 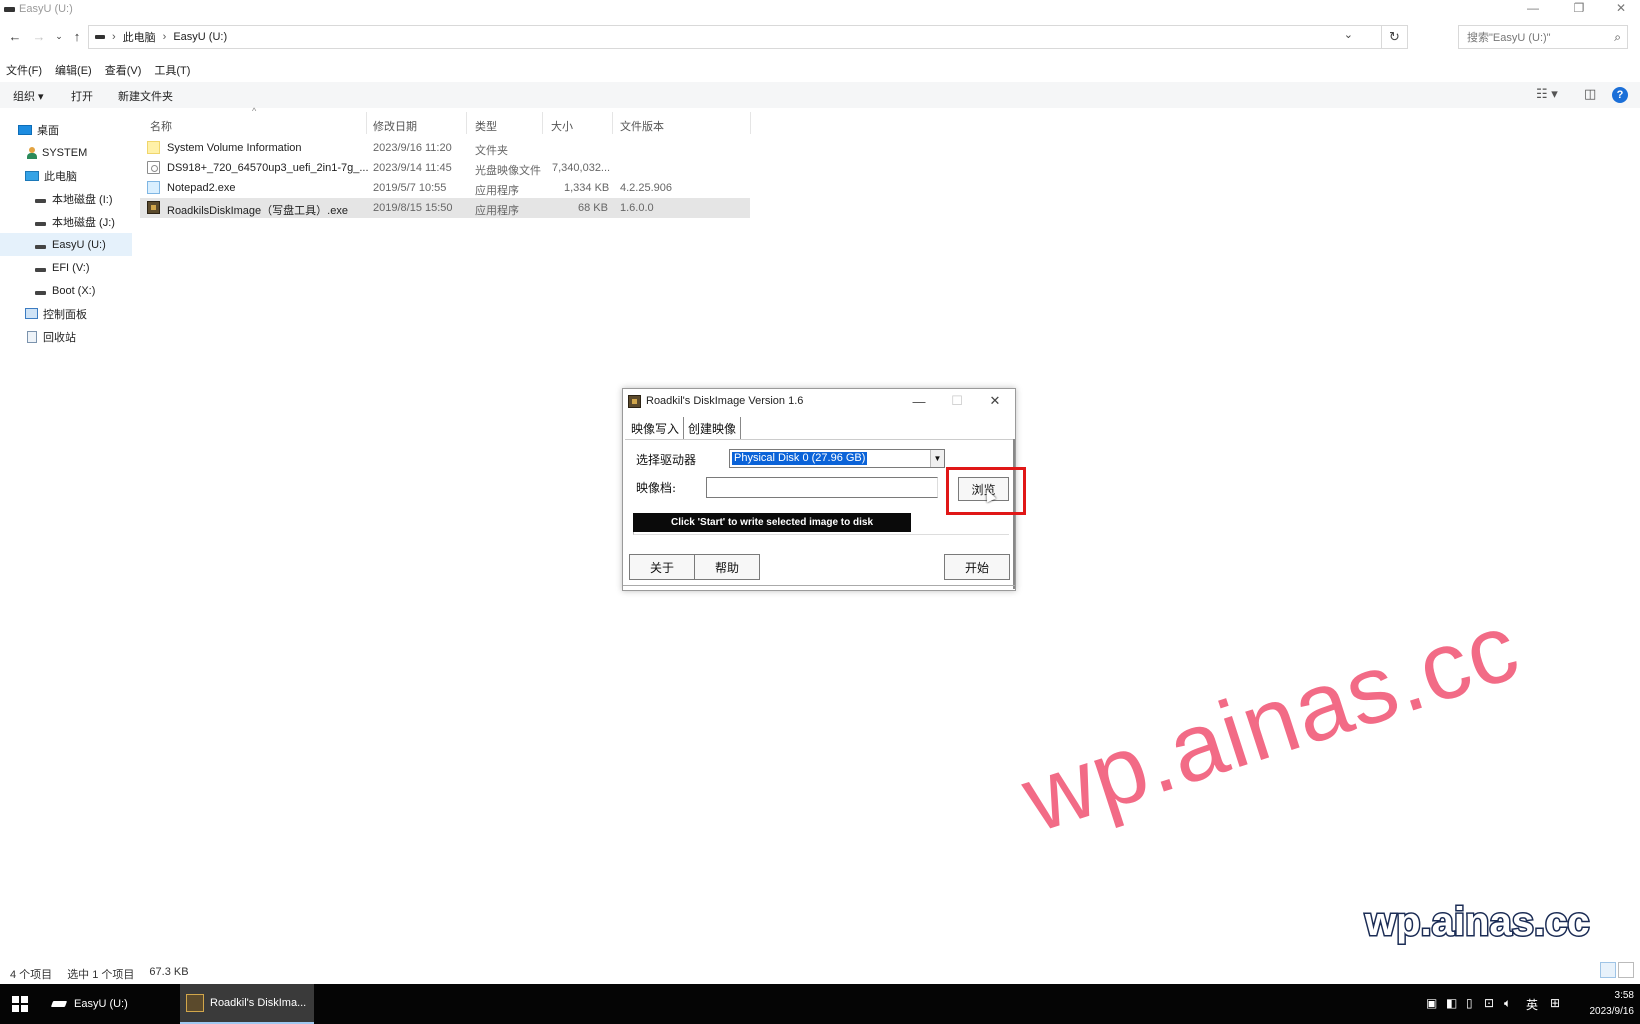 What do you see at coordinates (412, 148) in the screenshot?
I see `file-date: 2023/9/16 11:20` at bounding box center [412, 148].